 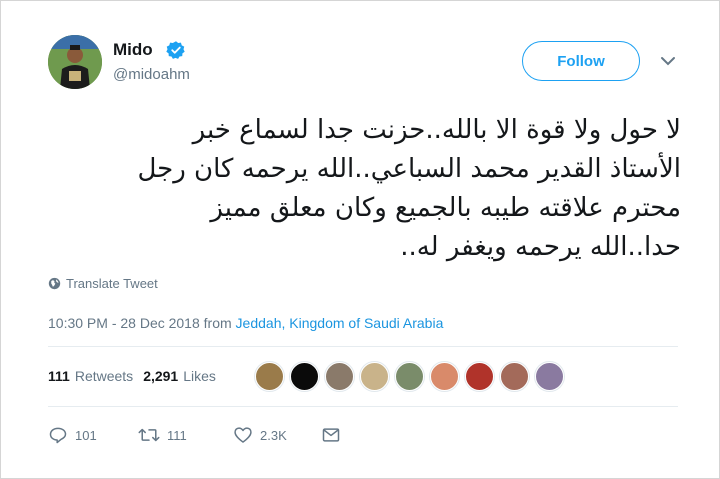 What do you see at coordinates (199, 376) in the screenshot?
I see `likes-label: Likes` at bounding box center [199, 376].